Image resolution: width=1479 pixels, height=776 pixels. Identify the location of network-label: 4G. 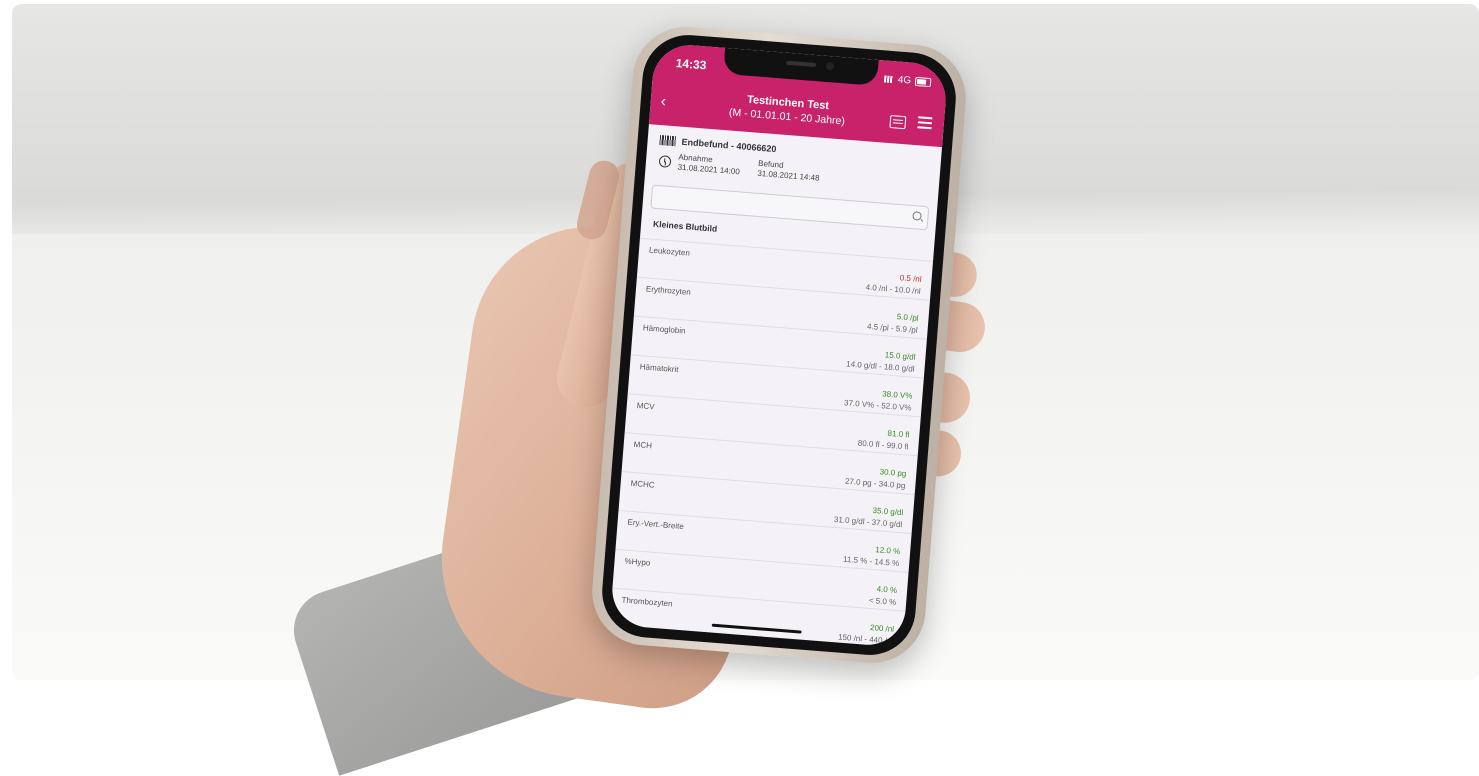
(904, 80).